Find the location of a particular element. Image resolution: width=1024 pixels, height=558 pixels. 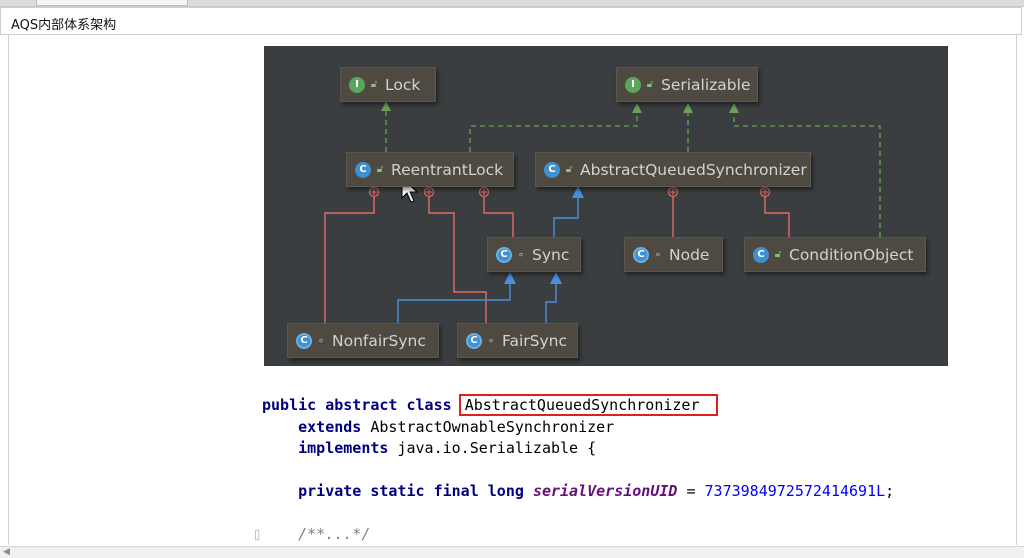

edge-reentrantlock-nonfairsync is located at coordinates (349, 257).